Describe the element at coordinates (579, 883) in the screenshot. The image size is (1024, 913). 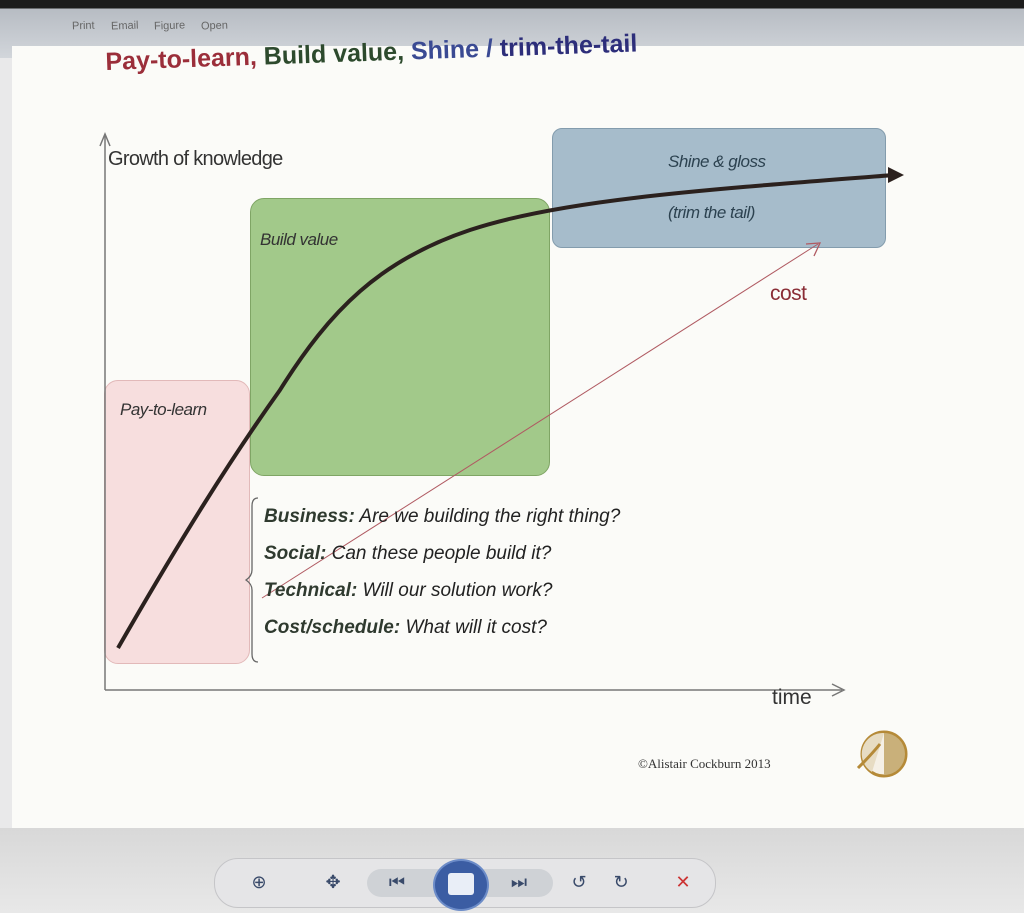
I see `rotate-left-icon: ↺` at that location.